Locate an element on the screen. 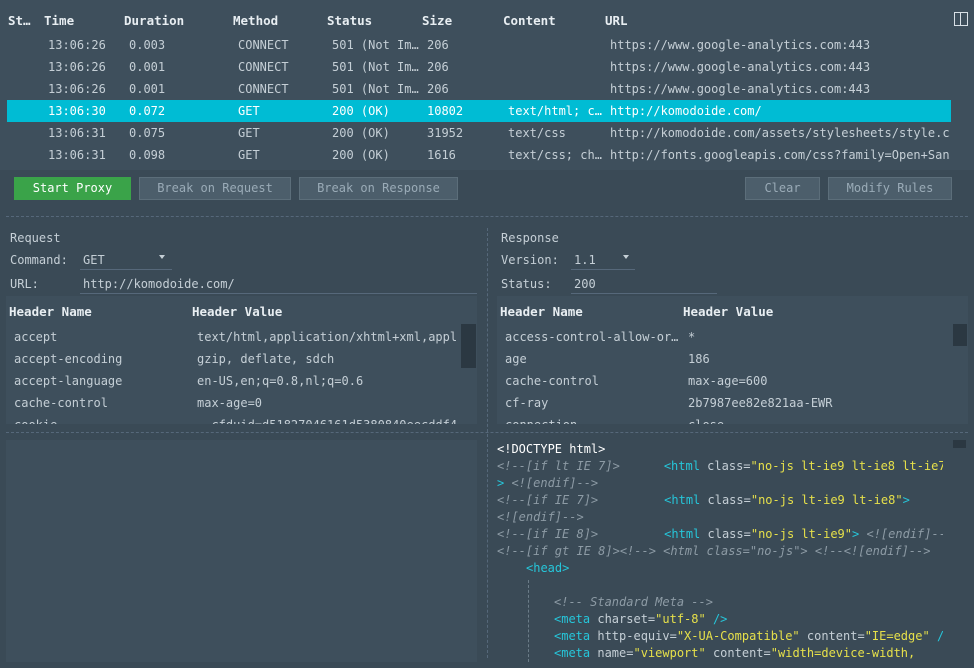  cell-method: CONNECT is located at coordinates (263, 67).